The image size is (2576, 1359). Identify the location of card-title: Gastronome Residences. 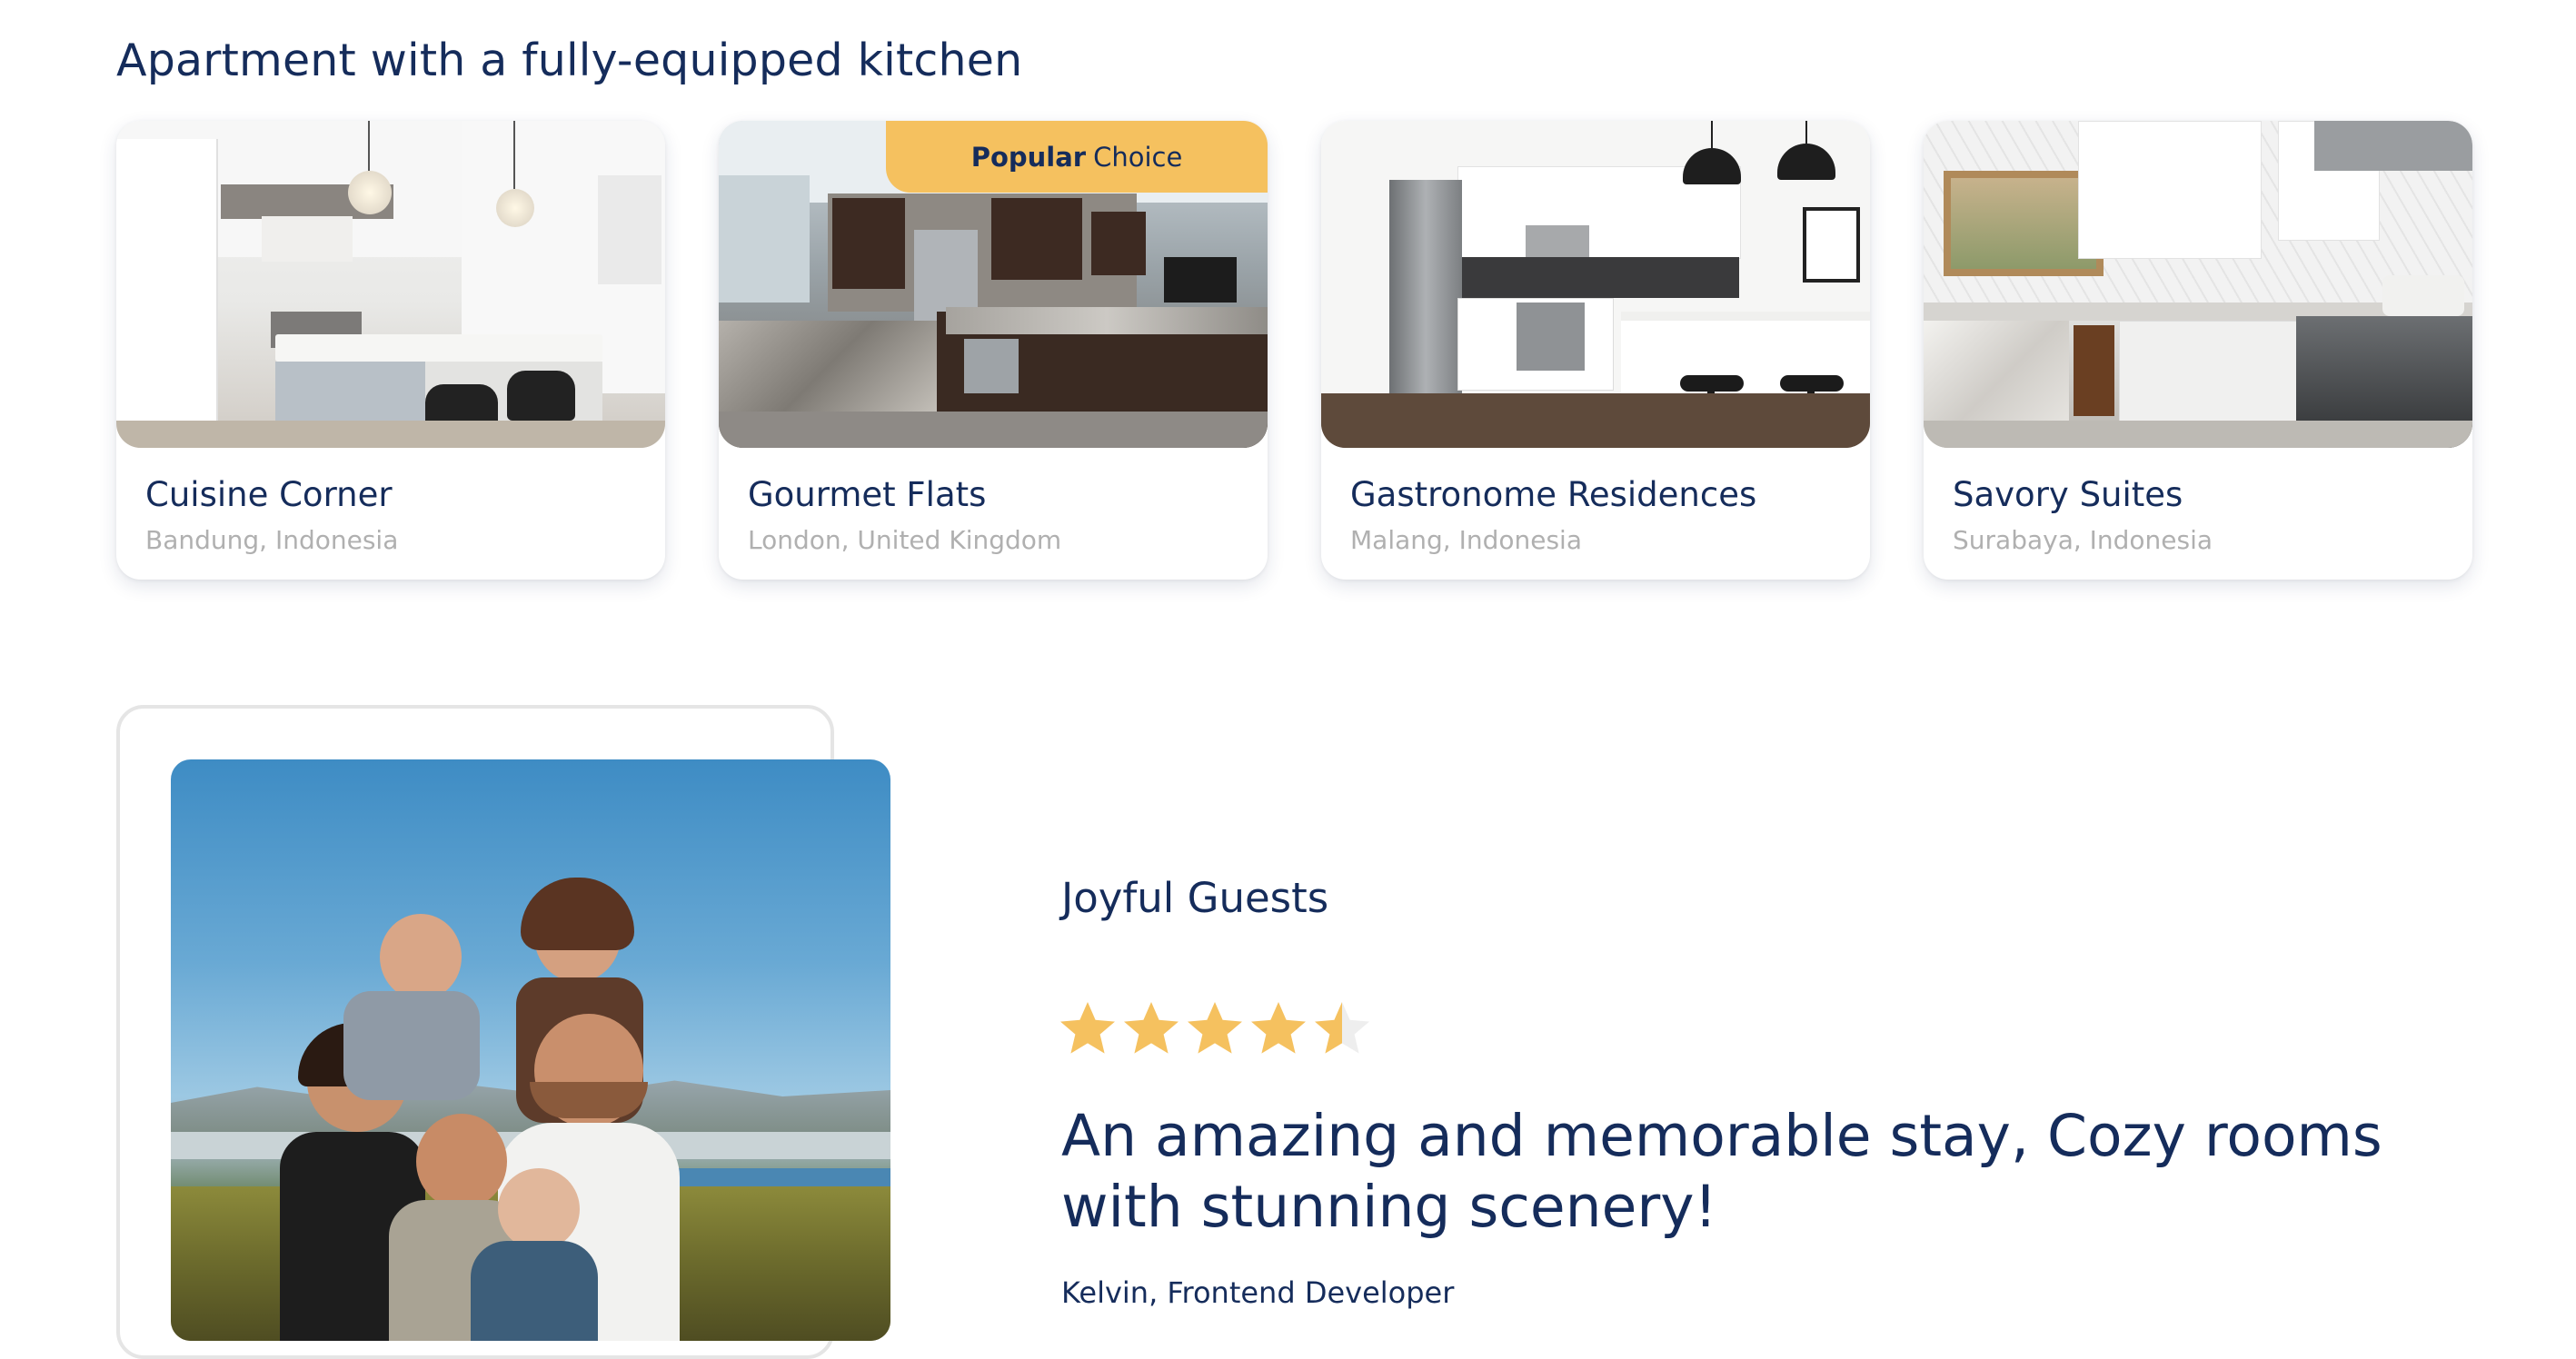
(1554, 494).